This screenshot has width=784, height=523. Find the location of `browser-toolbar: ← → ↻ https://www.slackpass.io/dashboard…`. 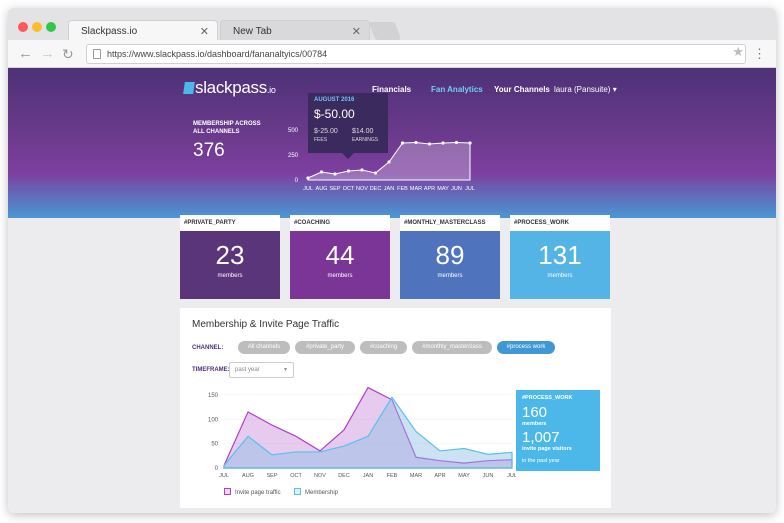

browser-toolbar: ← → ↻ https://www.slackpass.io/dashboard… is located at coordinates (392, 54).